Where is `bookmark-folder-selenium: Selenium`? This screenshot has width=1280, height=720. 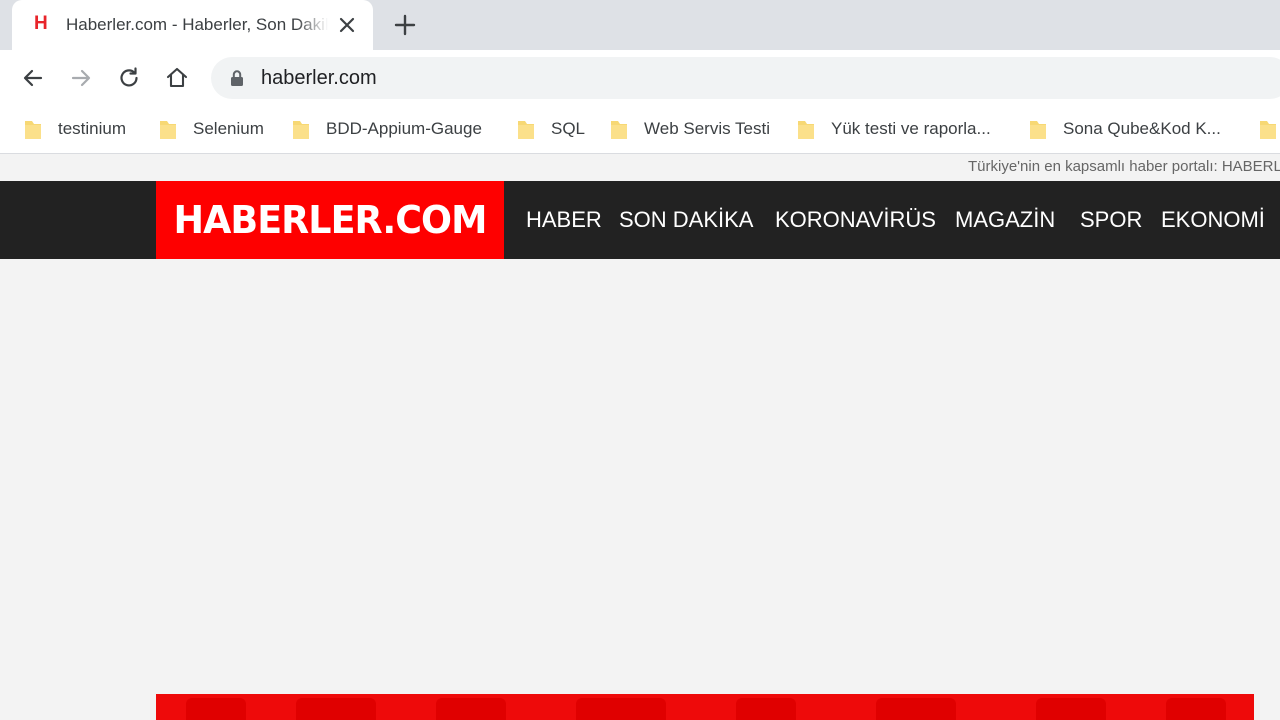 bookmark-folder-selenium: Selenium is located at coordinates (211, 129).